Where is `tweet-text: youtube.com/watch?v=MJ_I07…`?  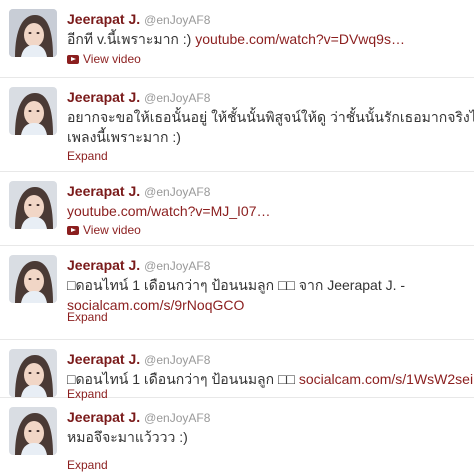 tweet-text: youtube.com/watch?v=MJ_I07… is located at coordinates (169, 211).